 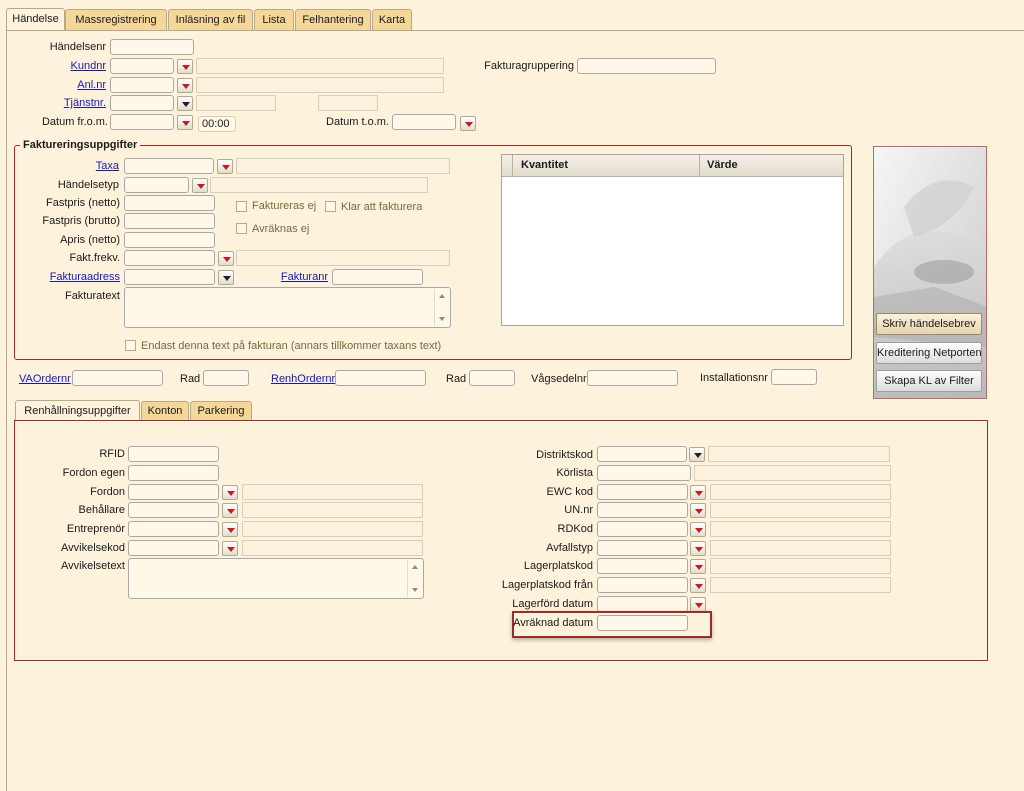 What do you see at coordinates (117, 378) in the screenshot?
I see `vaordernr-input` at bounding box center [117, 378].